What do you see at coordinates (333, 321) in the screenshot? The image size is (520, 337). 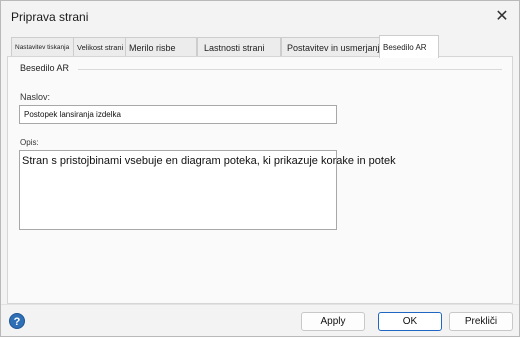 I see `apply-button: Apply` at bounding box center [333, 321].